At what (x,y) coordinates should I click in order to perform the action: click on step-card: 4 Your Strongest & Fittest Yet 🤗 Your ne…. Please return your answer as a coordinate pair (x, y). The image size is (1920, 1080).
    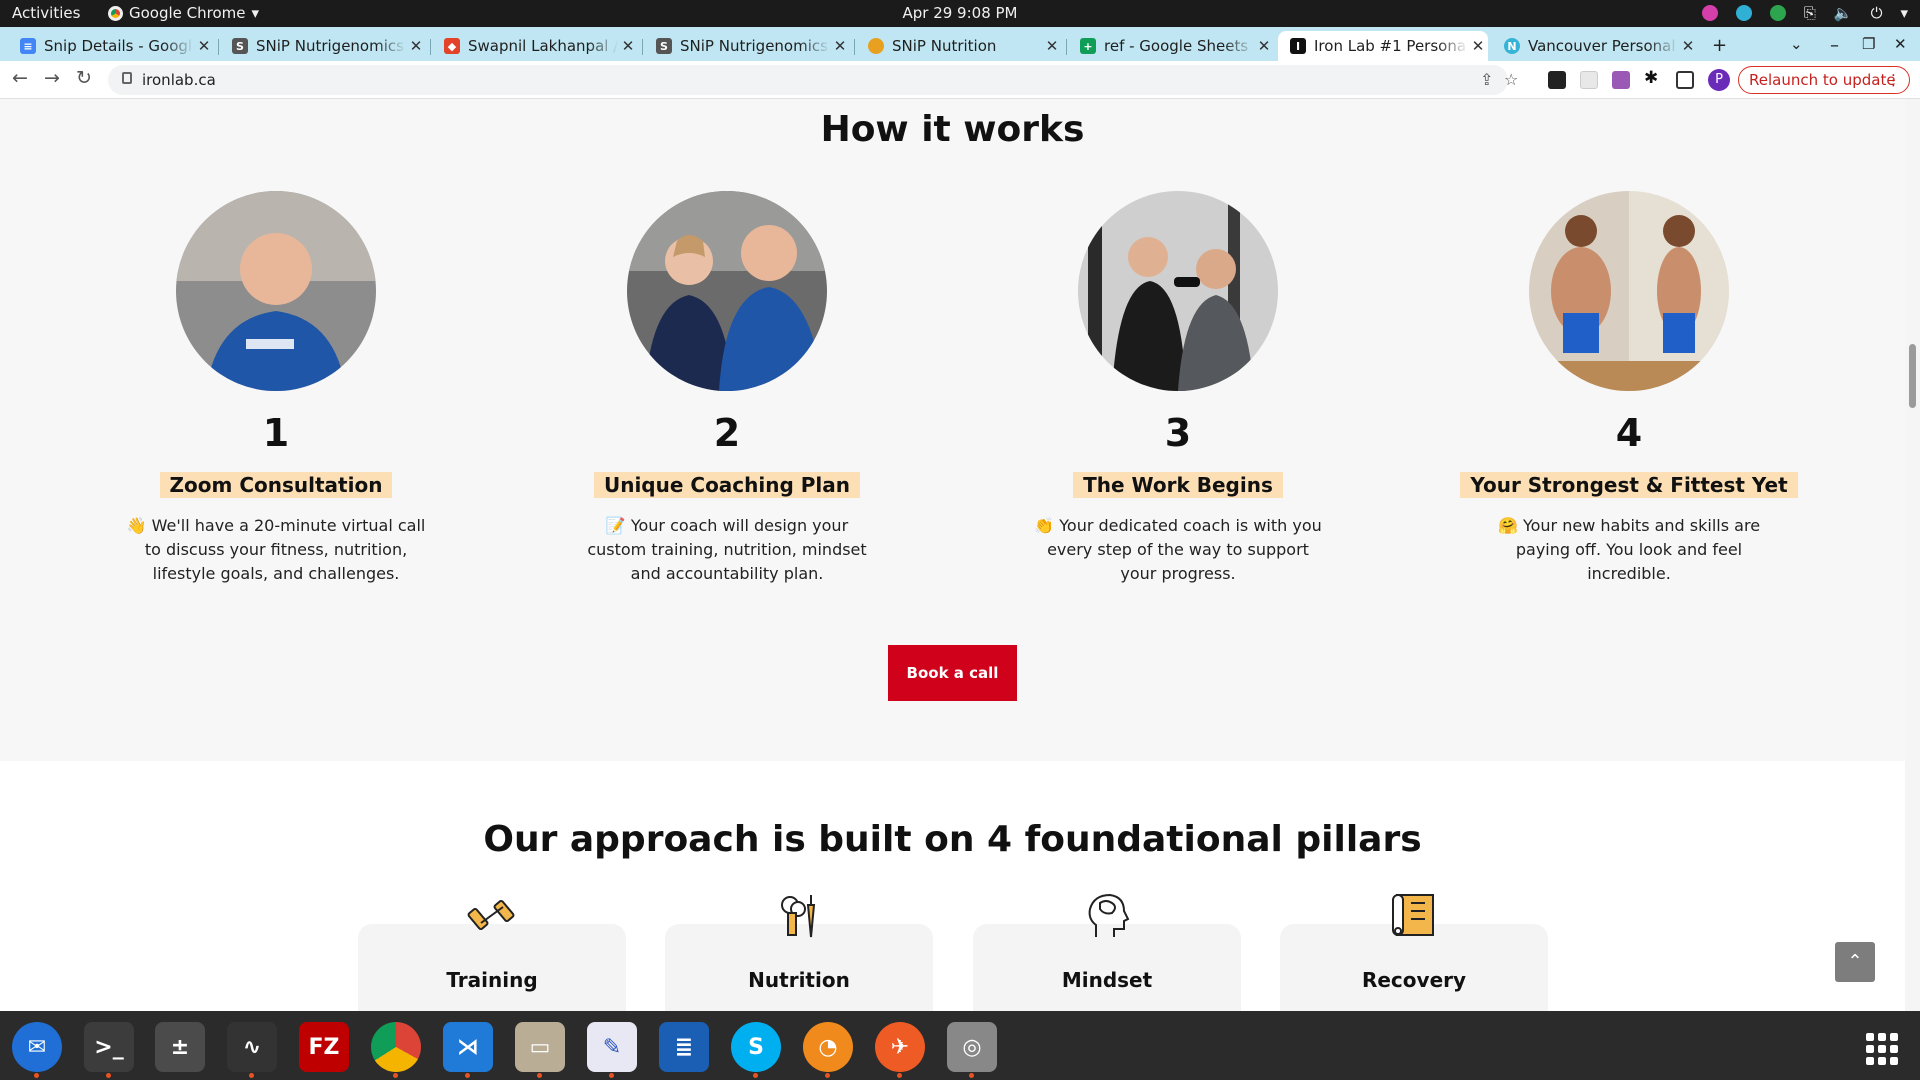
    Looking at the image, I should click on (1629, 388).